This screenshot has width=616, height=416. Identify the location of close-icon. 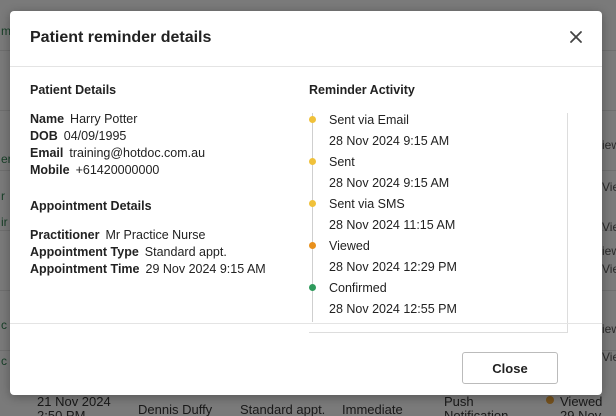
(576, 37).